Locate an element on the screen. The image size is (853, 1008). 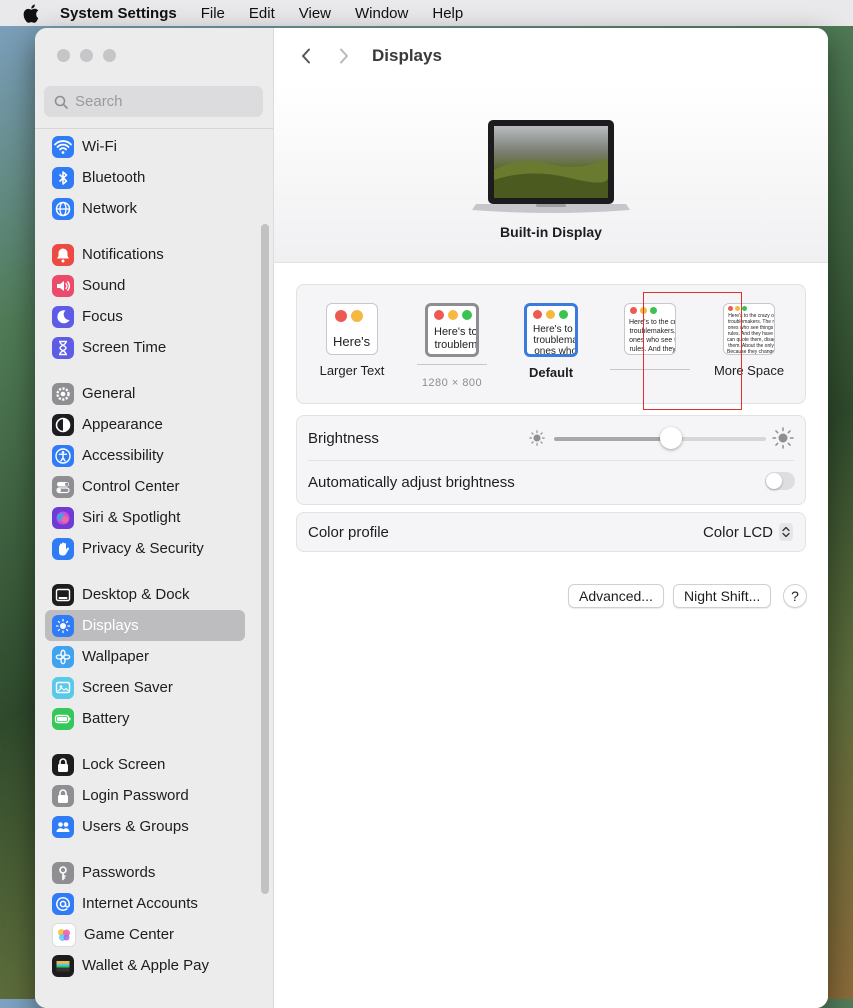
dock-icon is located at coordinates (63, 594).